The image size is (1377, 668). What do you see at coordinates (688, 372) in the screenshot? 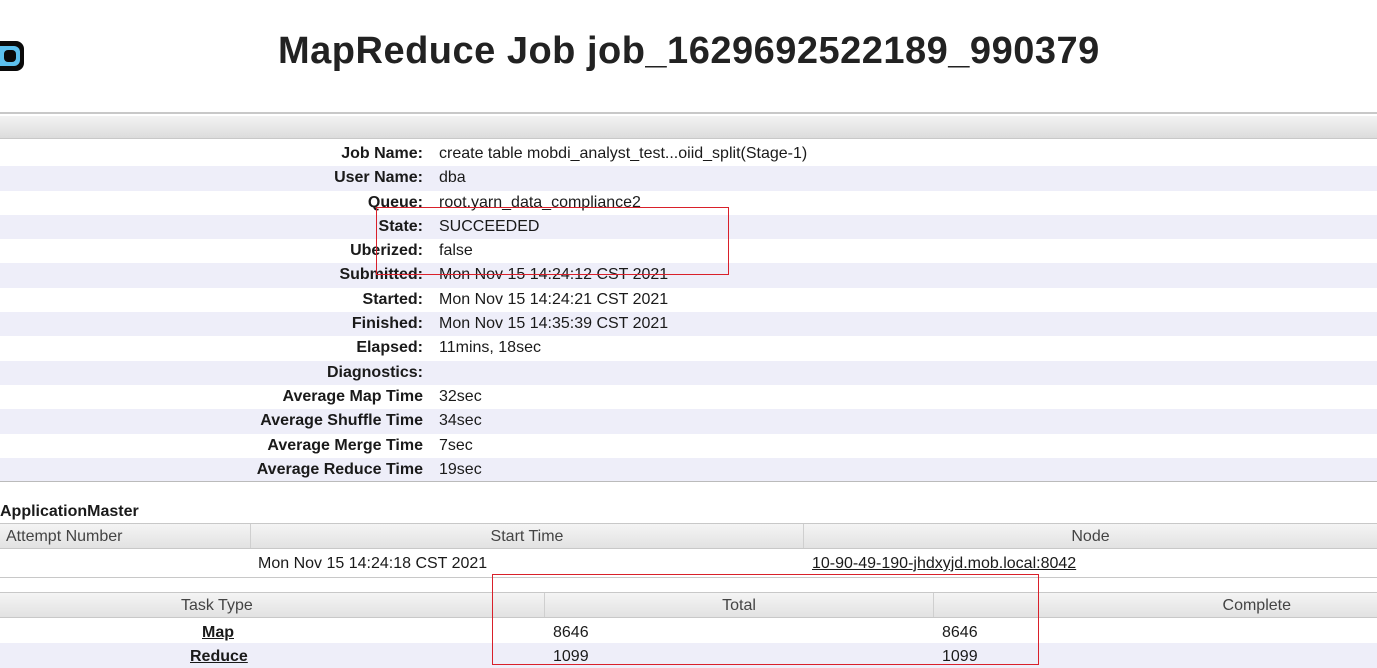
I see `info-row-diagnostics: Diagnostics:` at bounding box center [688, 372].